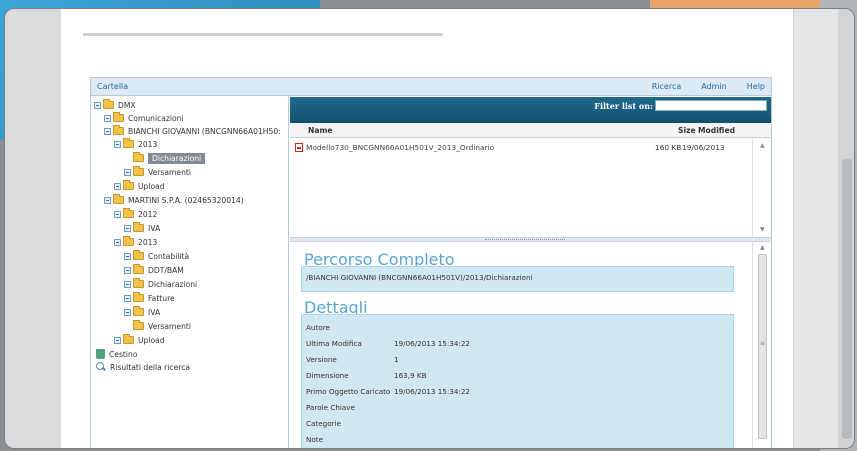 This screenshot has height=451, width=857. I want to click on list-scrollbar: ▲ ▼, so click(761, 187).